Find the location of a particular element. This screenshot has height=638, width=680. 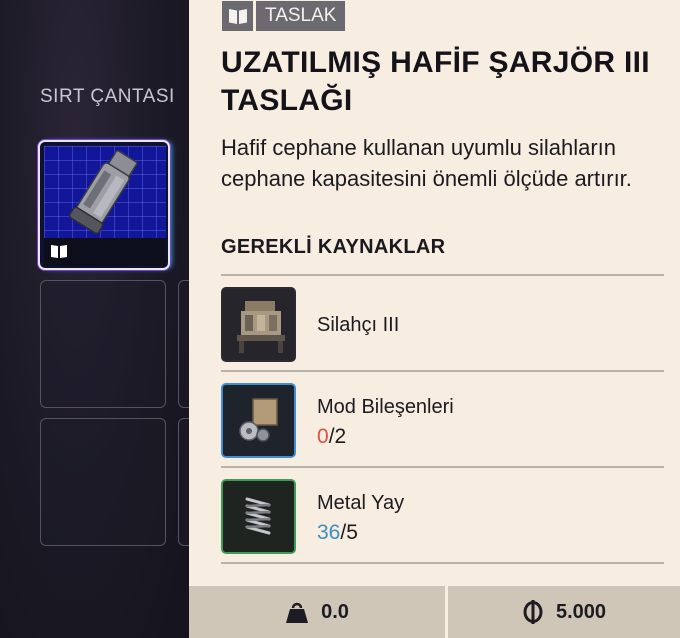

resource-row-metal-spring: Metal Yay 36/5 is located at coordinates (442, 525).